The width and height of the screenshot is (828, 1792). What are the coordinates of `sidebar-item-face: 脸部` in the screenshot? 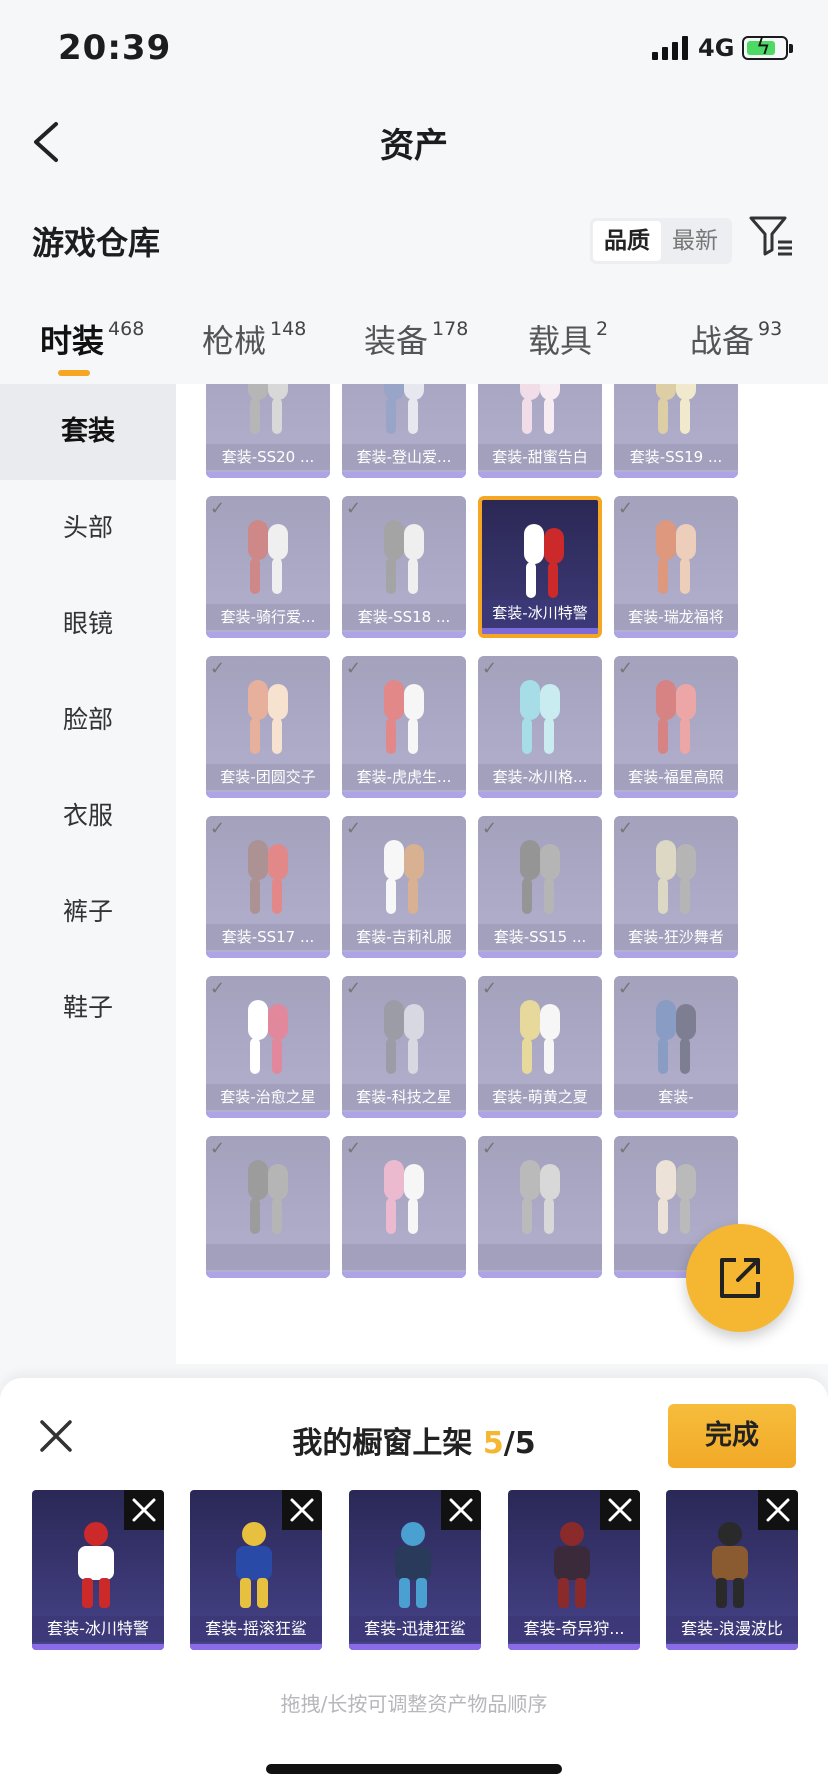 It's located at (88, 720).